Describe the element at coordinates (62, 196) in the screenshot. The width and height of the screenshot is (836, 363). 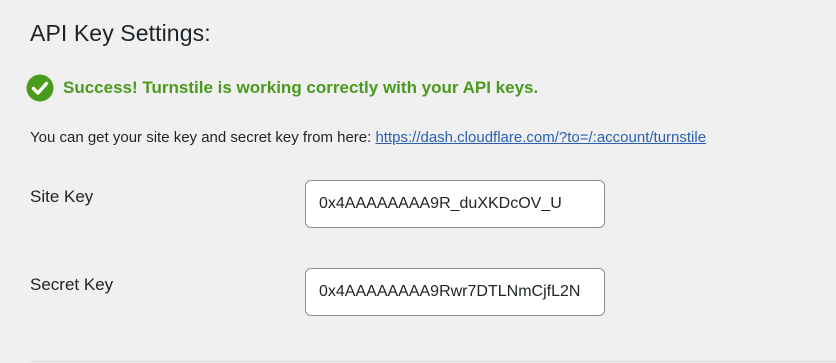
I see `site-key-label: Site Key` at that location.